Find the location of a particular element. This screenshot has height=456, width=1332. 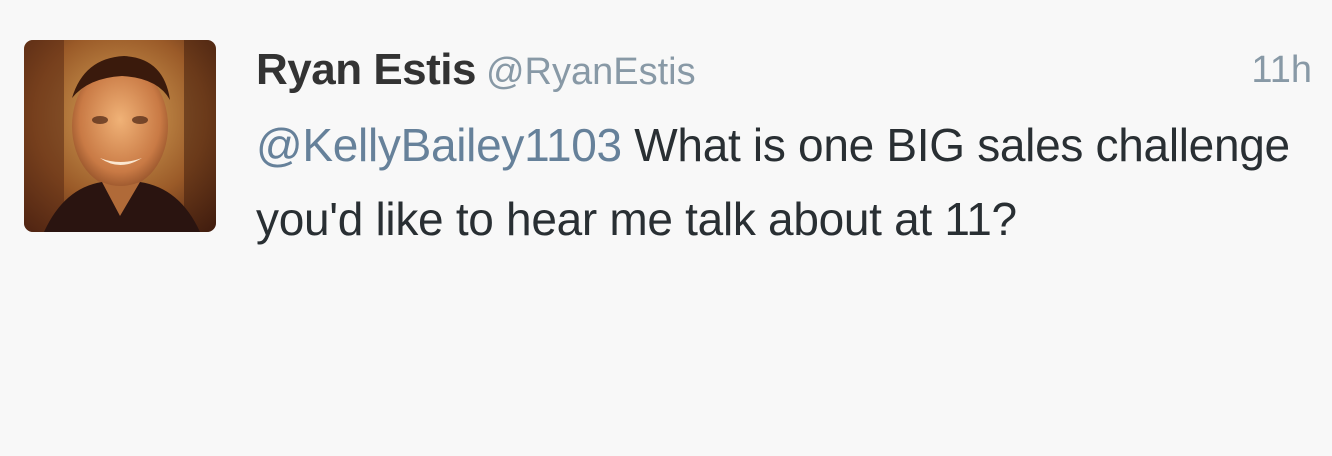

author-username: @RyanEstis is located at coordinates (591, 72).